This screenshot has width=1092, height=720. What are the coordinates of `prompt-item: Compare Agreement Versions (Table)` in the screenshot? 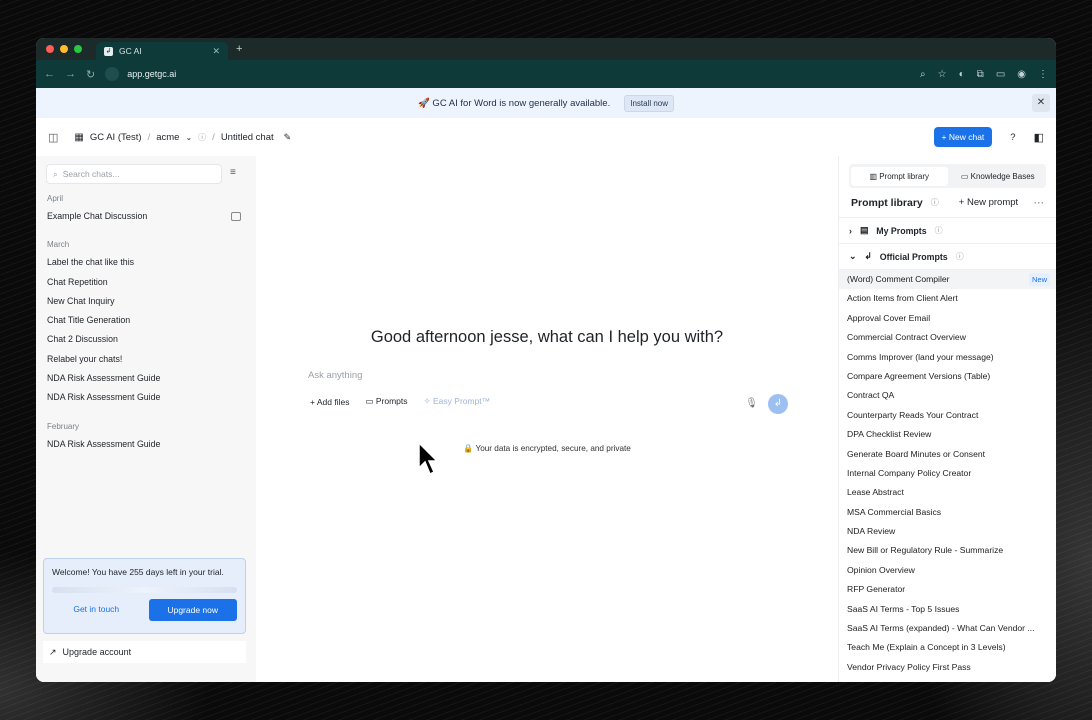 It's located at (947, 376).